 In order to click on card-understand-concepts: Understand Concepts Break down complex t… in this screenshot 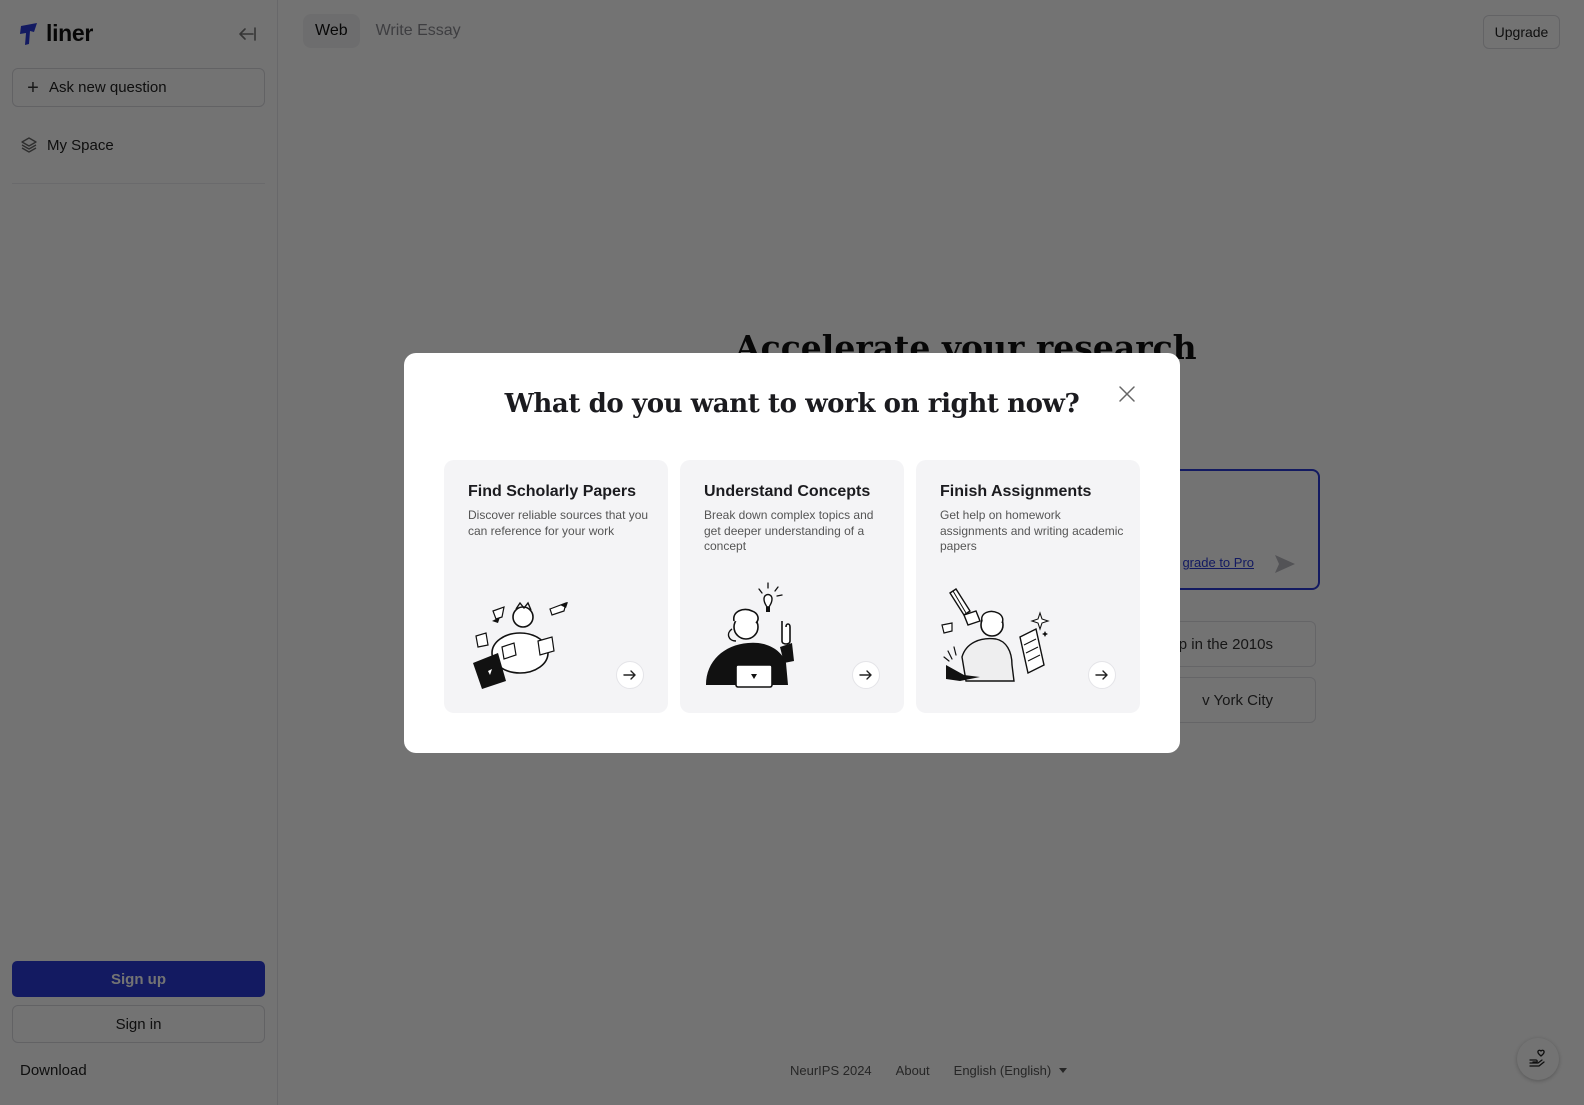, I will do `click(792, 586)`.